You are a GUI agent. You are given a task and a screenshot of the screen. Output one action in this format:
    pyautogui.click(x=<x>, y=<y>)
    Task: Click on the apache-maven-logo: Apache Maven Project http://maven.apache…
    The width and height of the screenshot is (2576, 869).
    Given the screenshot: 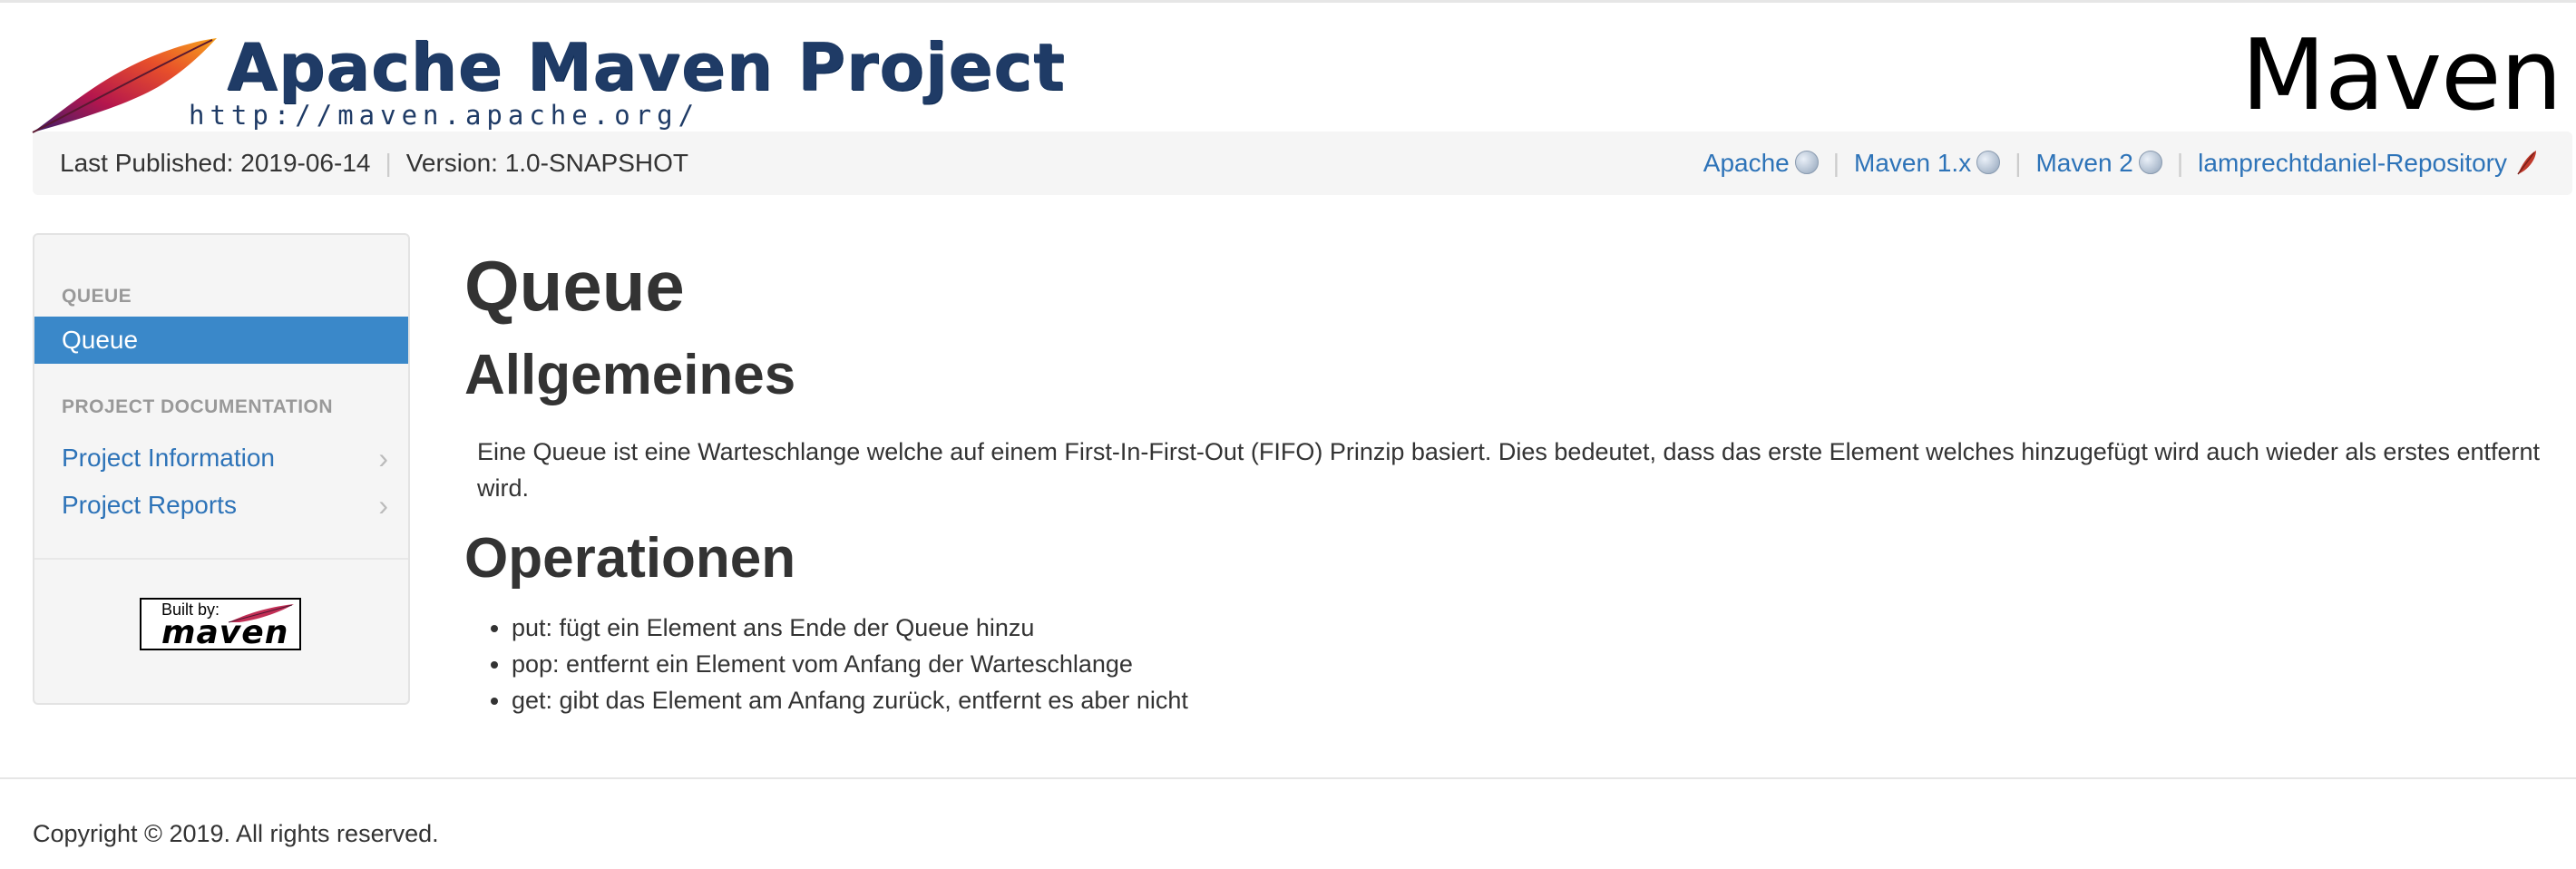 What is the action you would take?
    pyautogui.click(x=547, y=80)
    